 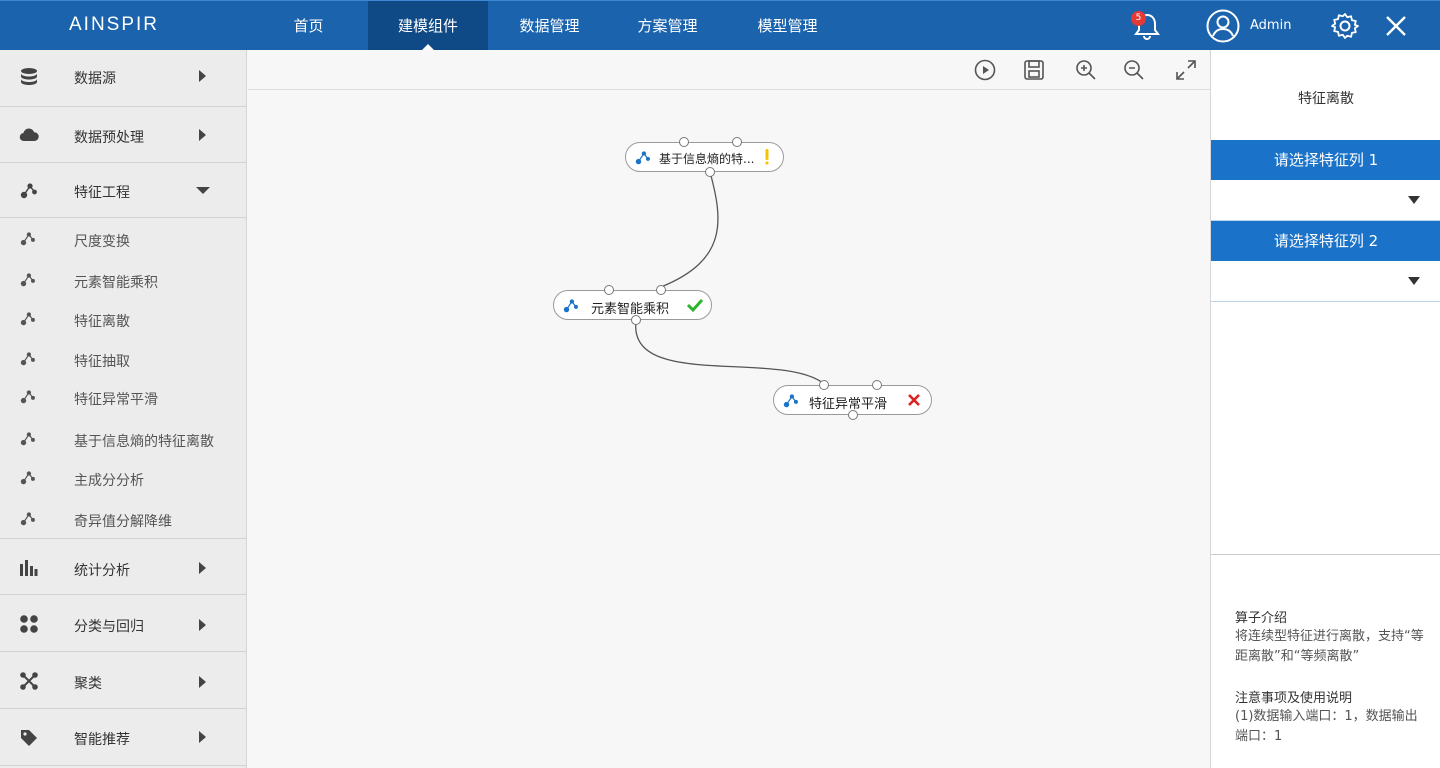 I want to click on fullscreen-icon, so click(x=1186, y=70).